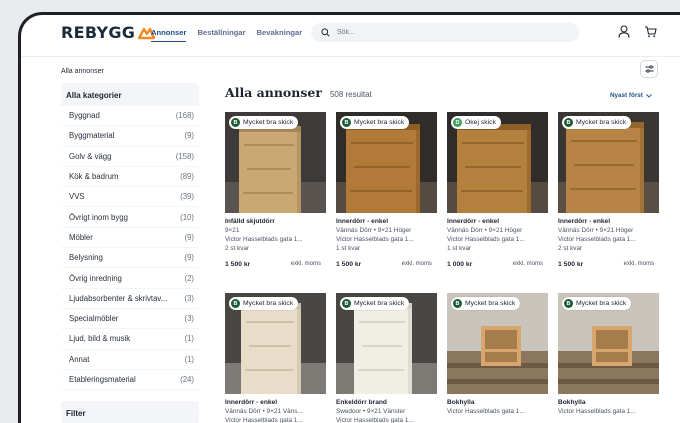 Image resolution: width=680 pixels, height=423 pixels. Describe the element at coordinates (638, 264) in the screenshot. I see `vat-note: exkl. moms` at that location.